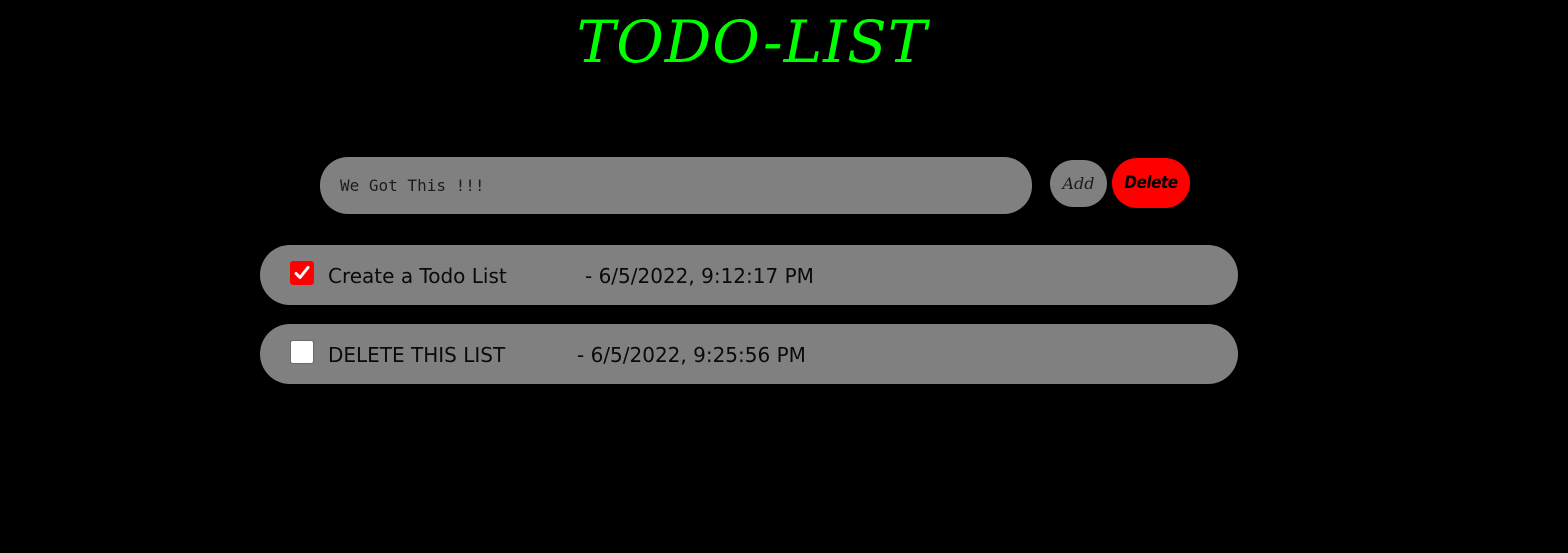 The width and height of the screenshot is (1568, 553). I want to click on todo-text: Create a Todo List, so click(417, 276).